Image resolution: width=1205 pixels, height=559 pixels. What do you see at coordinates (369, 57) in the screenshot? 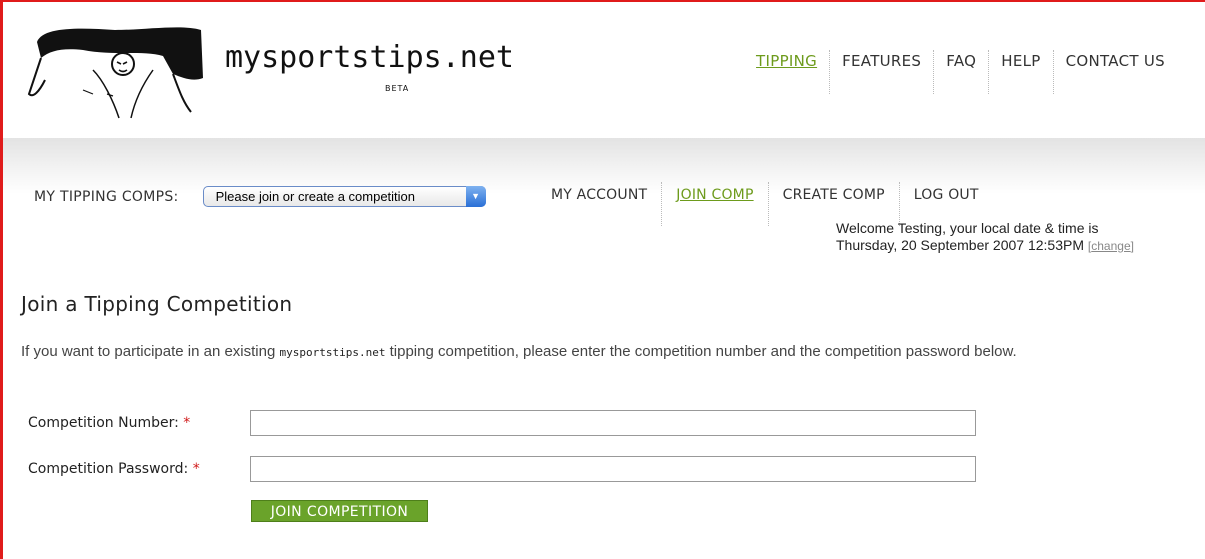
I see `brand-logo-text: mysportstips.net` at bounding box center [369, 57].